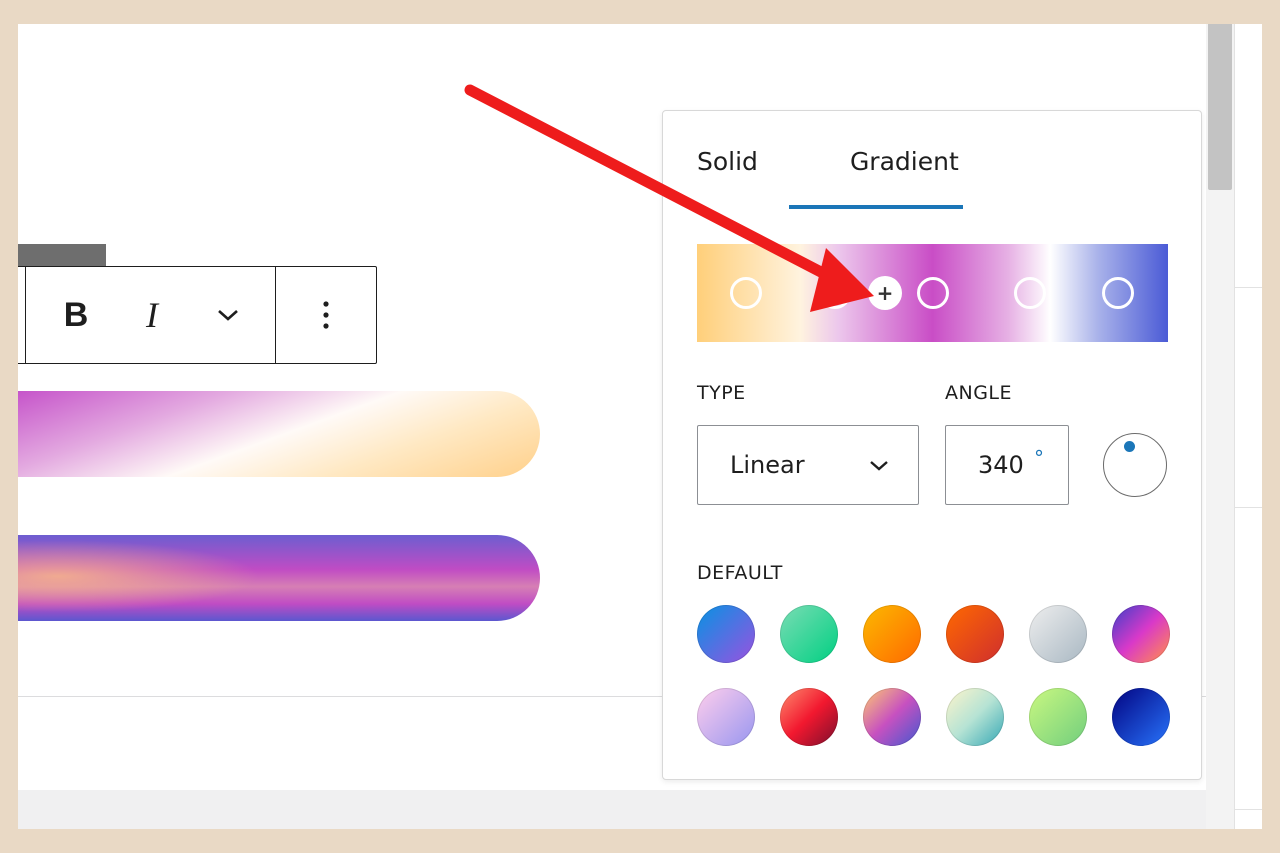 The image size is (1280, 853). I want to click on formatting-group: B I, so click(151, 315).